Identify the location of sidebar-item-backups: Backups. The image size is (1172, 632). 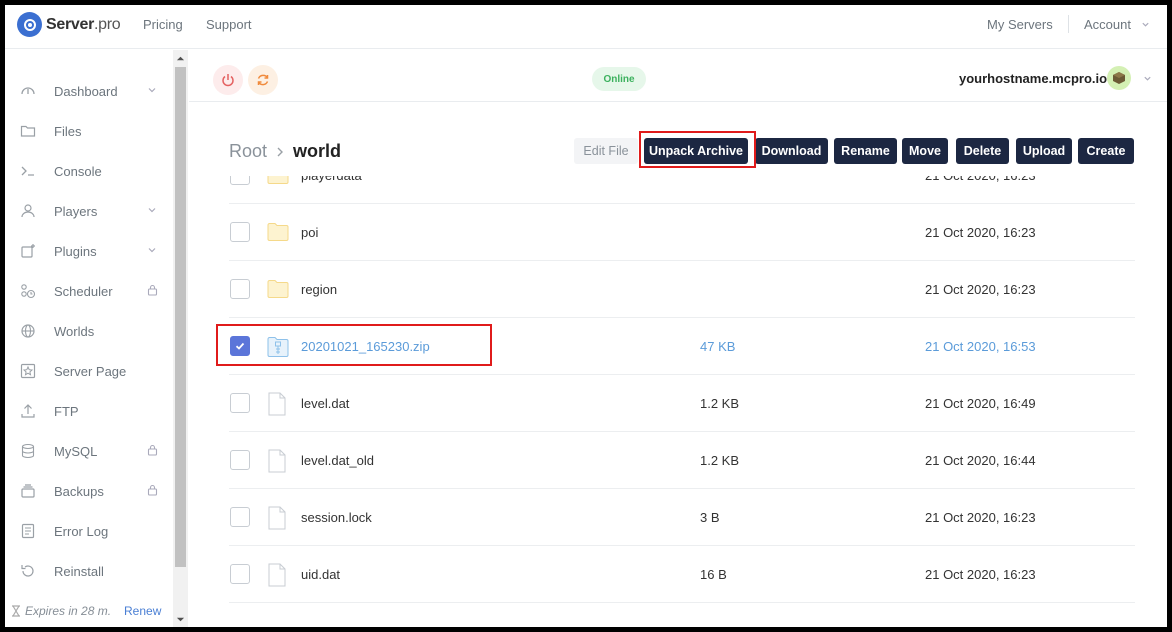
(89, 491).